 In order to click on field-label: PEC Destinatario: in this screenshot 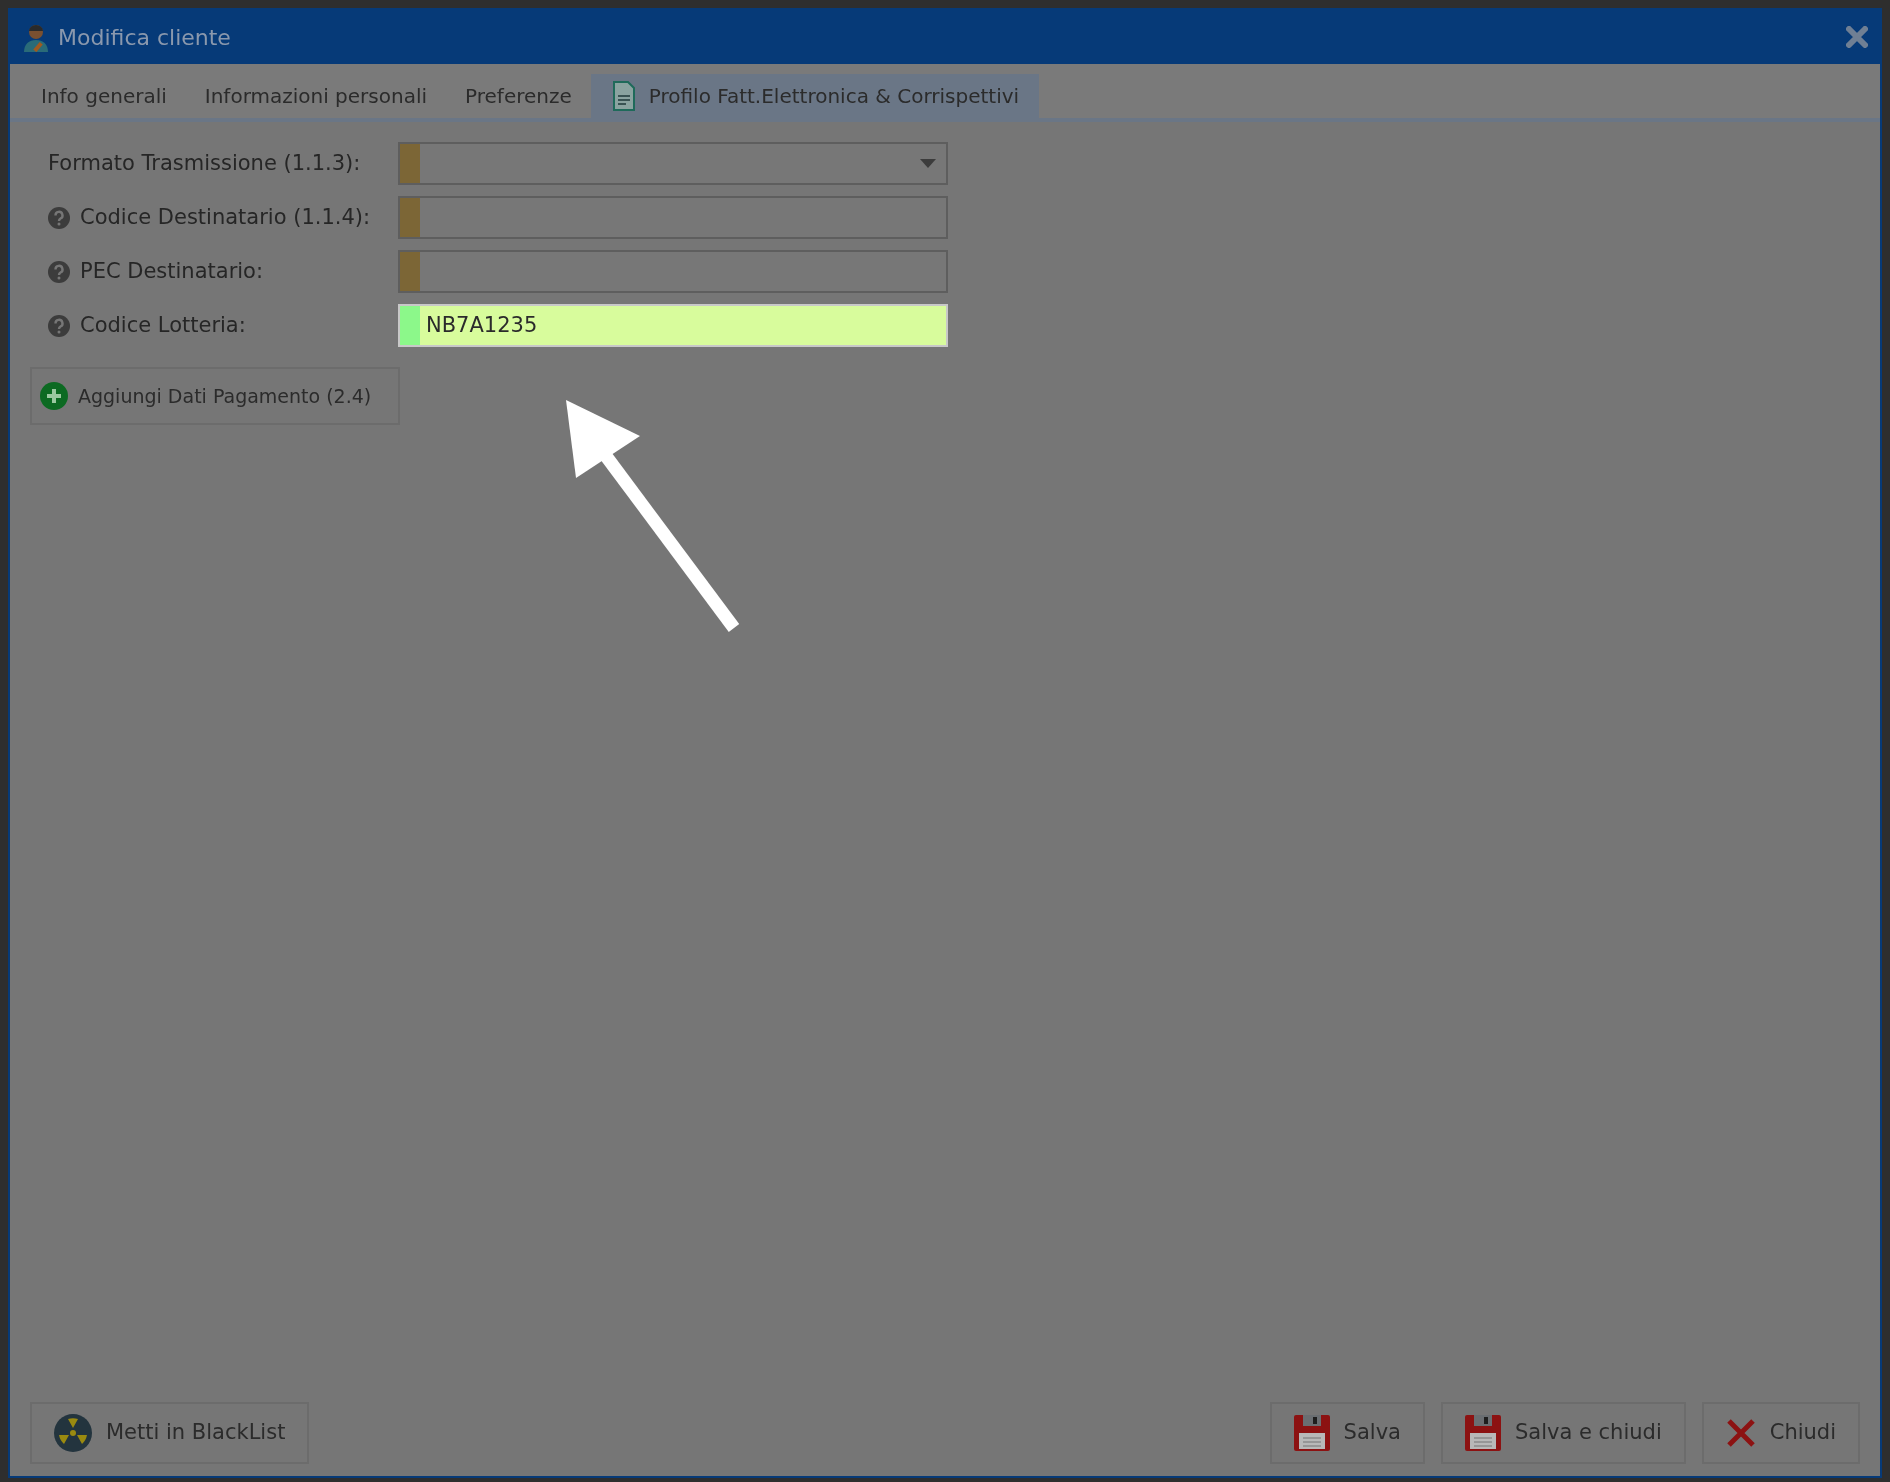, I will do `click(172, 271)`.